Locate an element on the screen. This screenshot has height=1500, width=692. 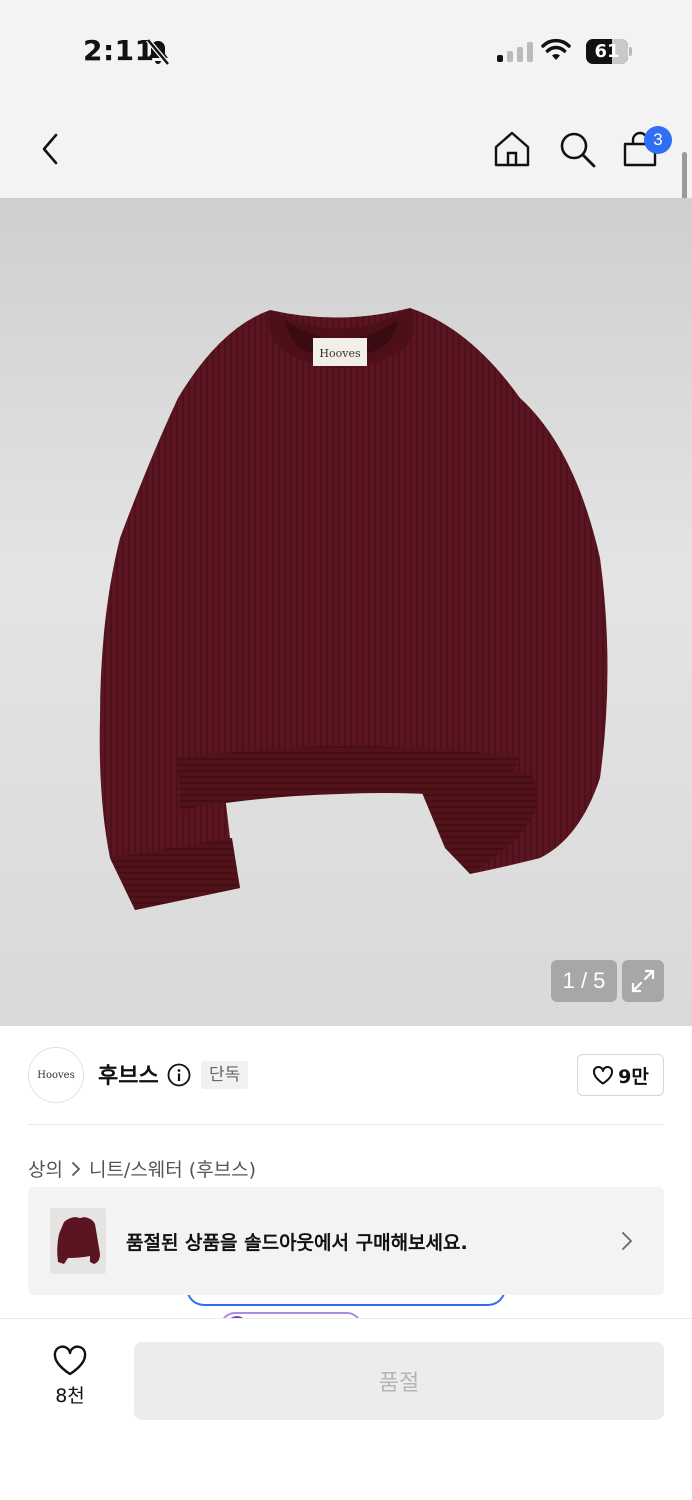
status-time: 2:11 is located at coordinates (119, 50).